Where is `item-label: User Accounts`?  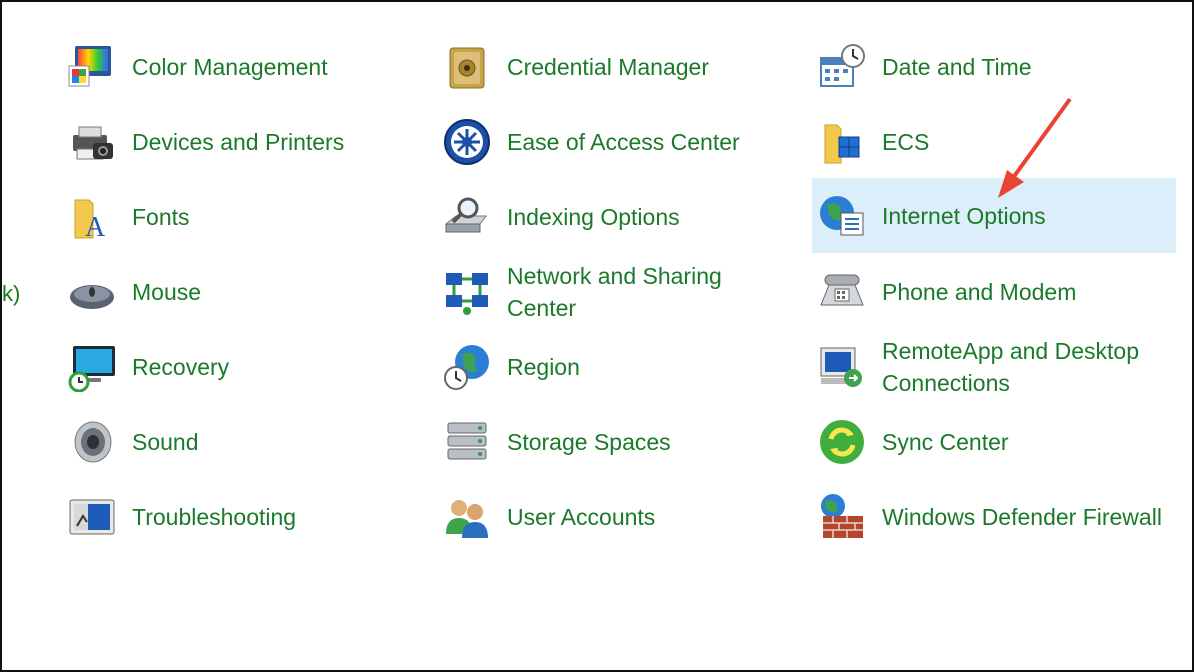
item-label: User Accounts is located at coordinates (581, 517).